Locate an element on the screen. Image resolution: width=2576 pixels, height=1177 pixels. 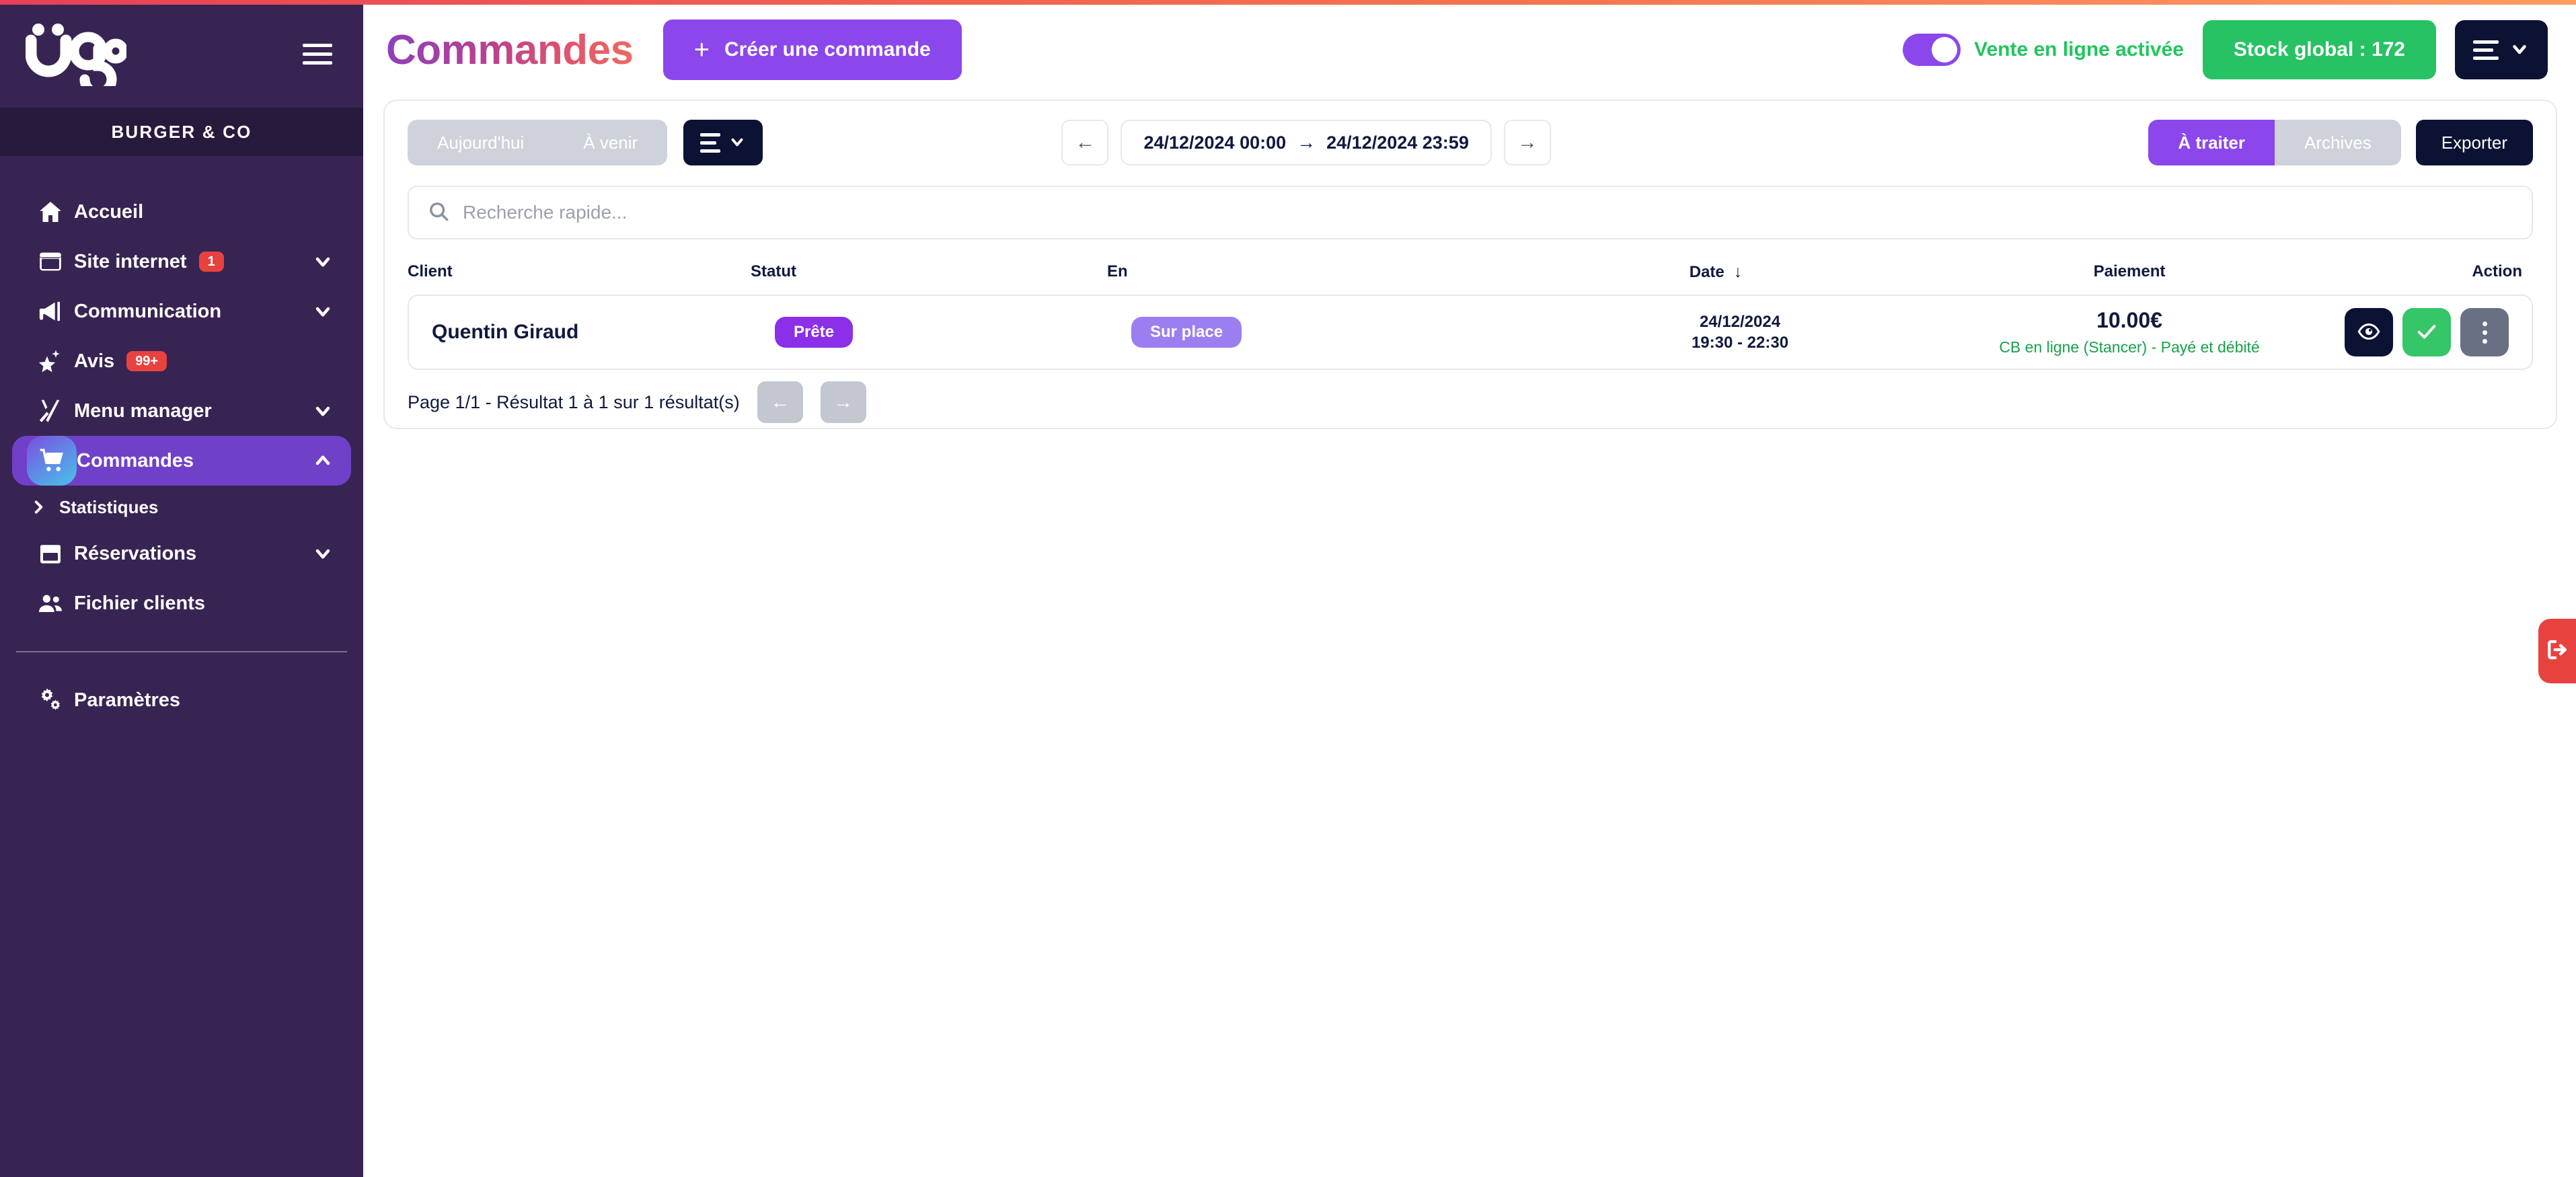
sort-descending-icon: ↓ is located at coordinates (1738, 271).